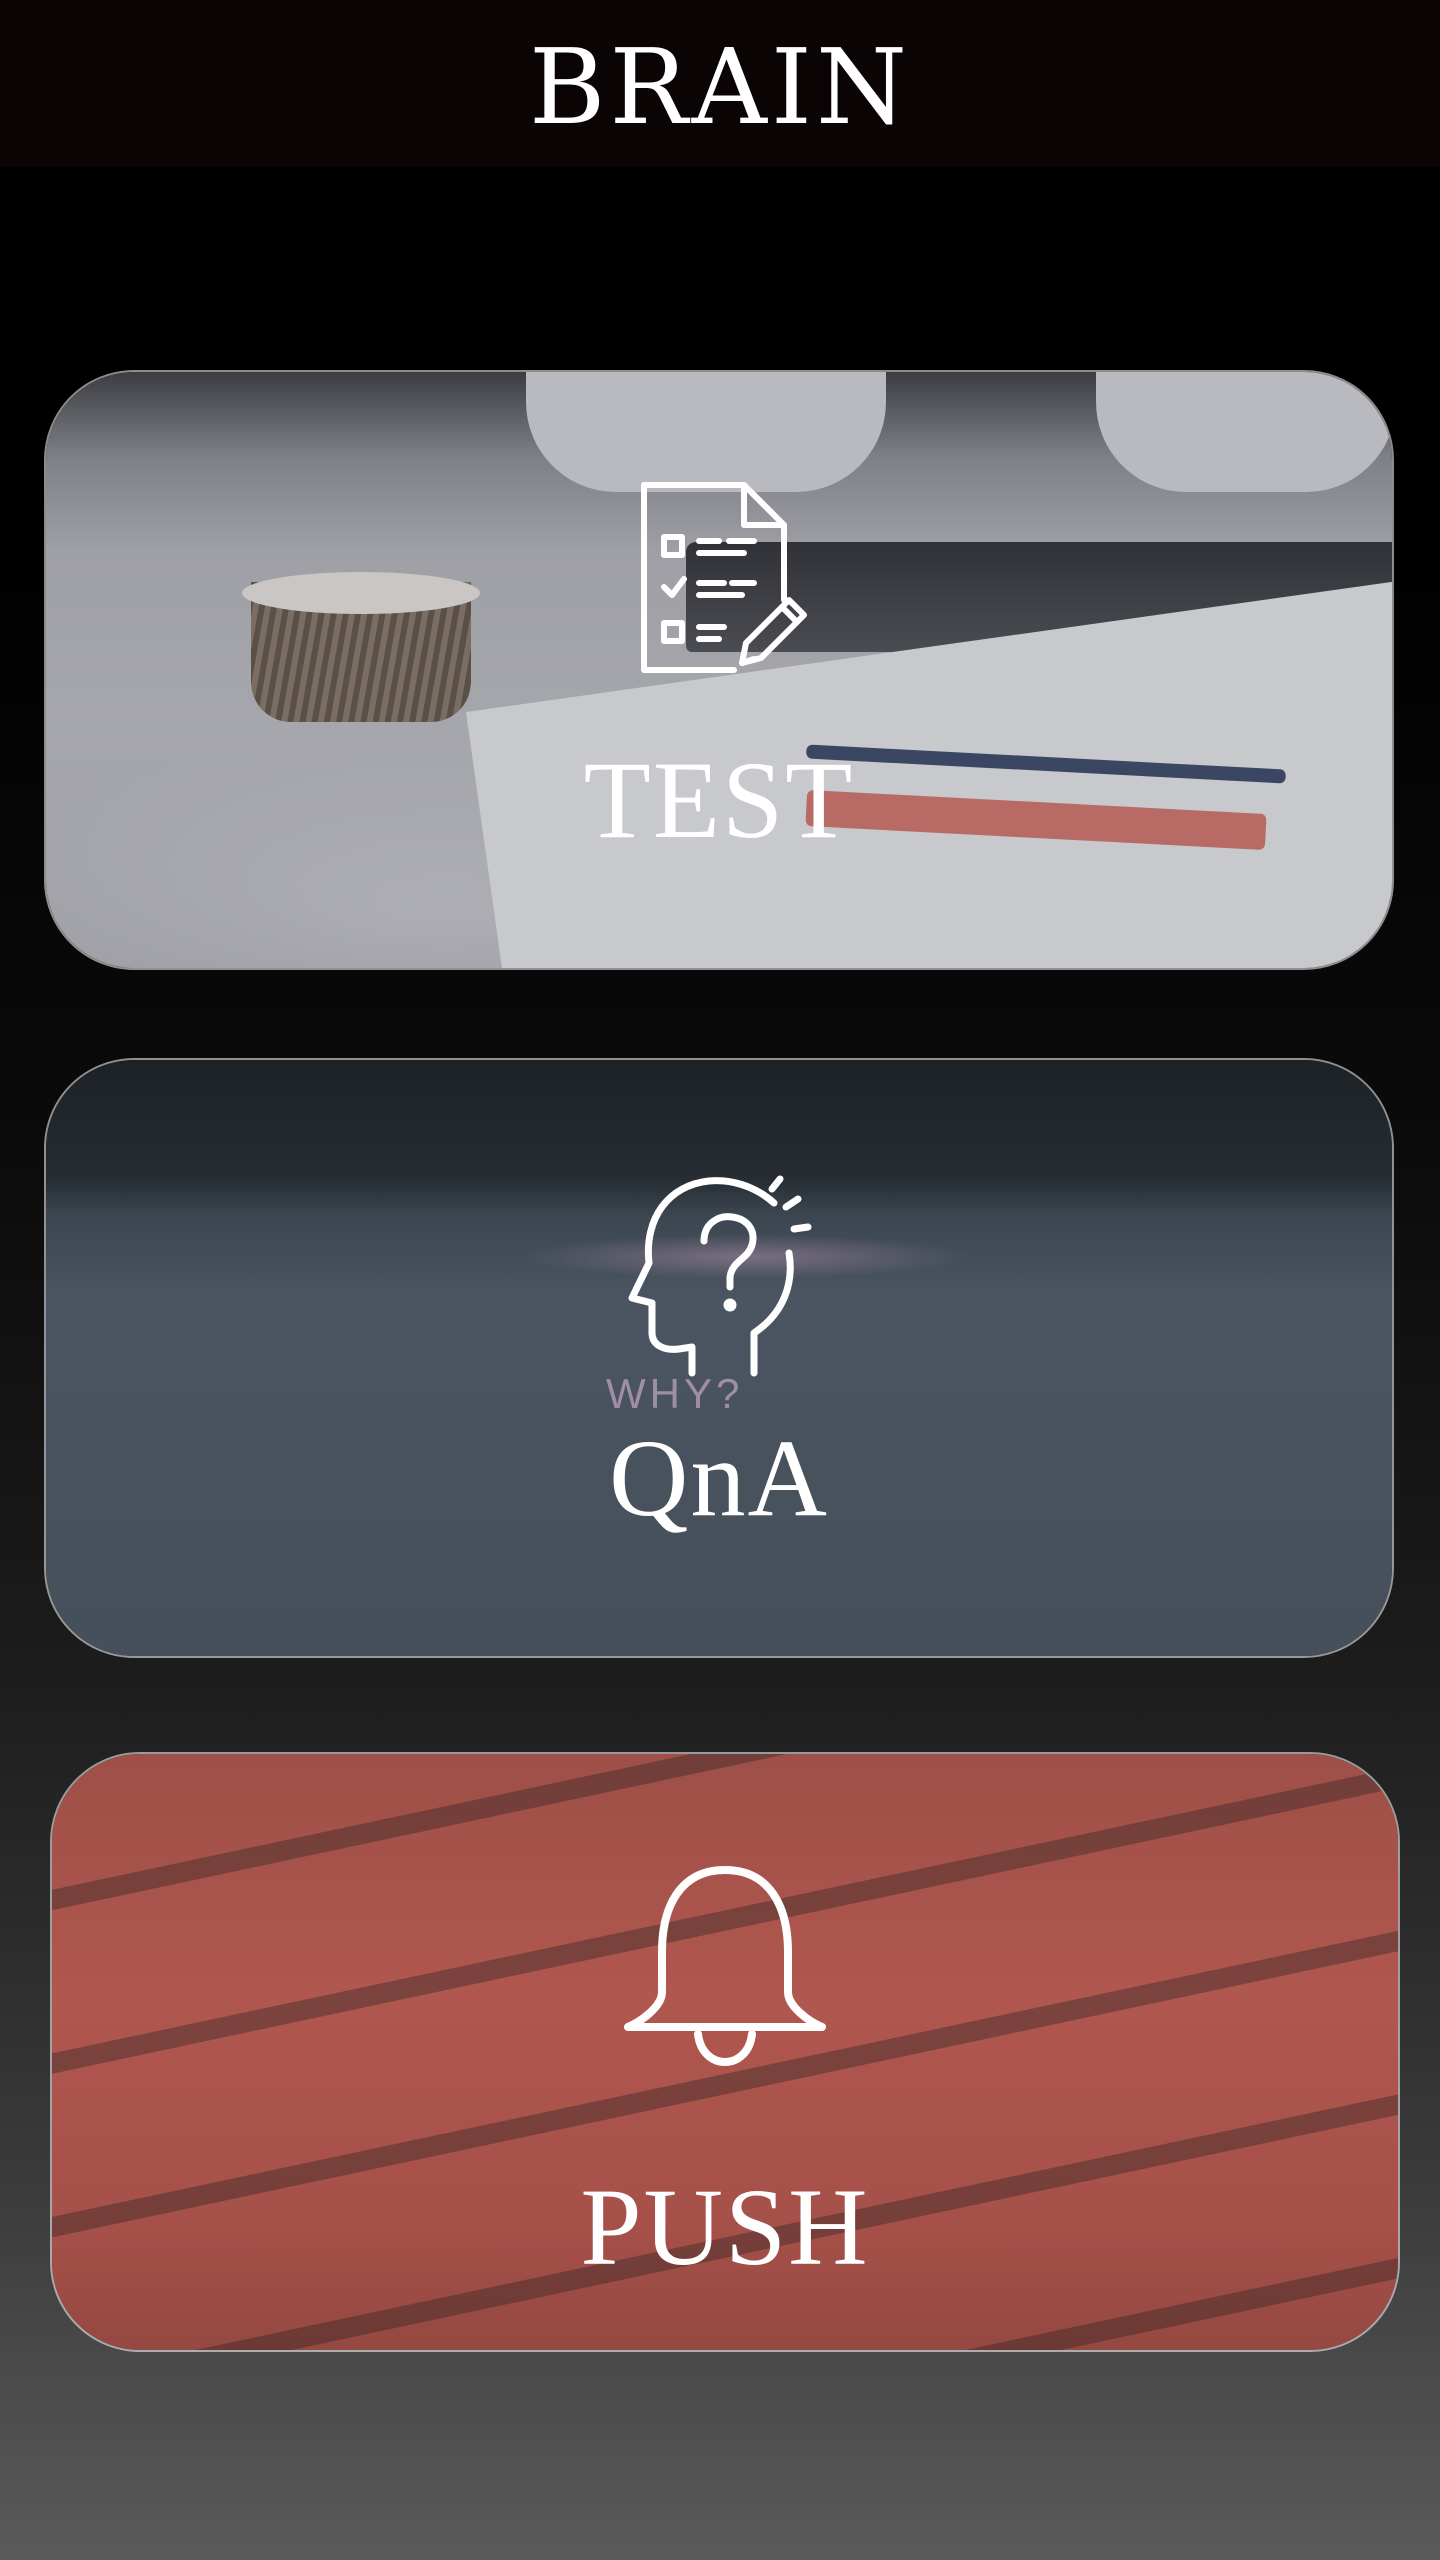 The image size is (1440, 2560). I want to click on app-title: BRAIN, so click(720, 86).